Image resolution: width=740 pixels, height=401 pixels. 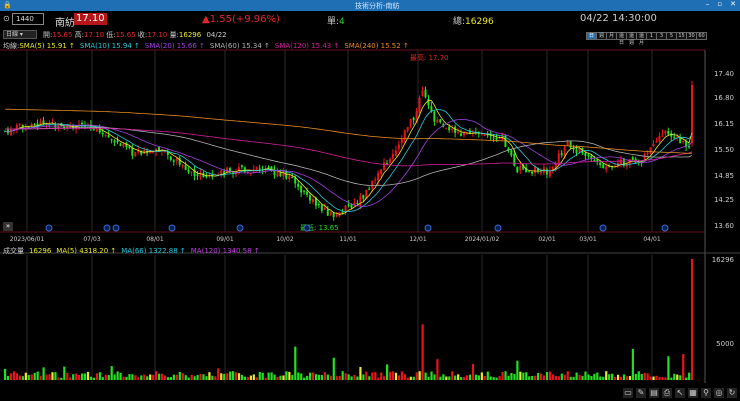 What do you see at coordinates (693, 393) in the screenshot?
I see `toolbar-button-5: ▦` at bounding box center [693, 393].